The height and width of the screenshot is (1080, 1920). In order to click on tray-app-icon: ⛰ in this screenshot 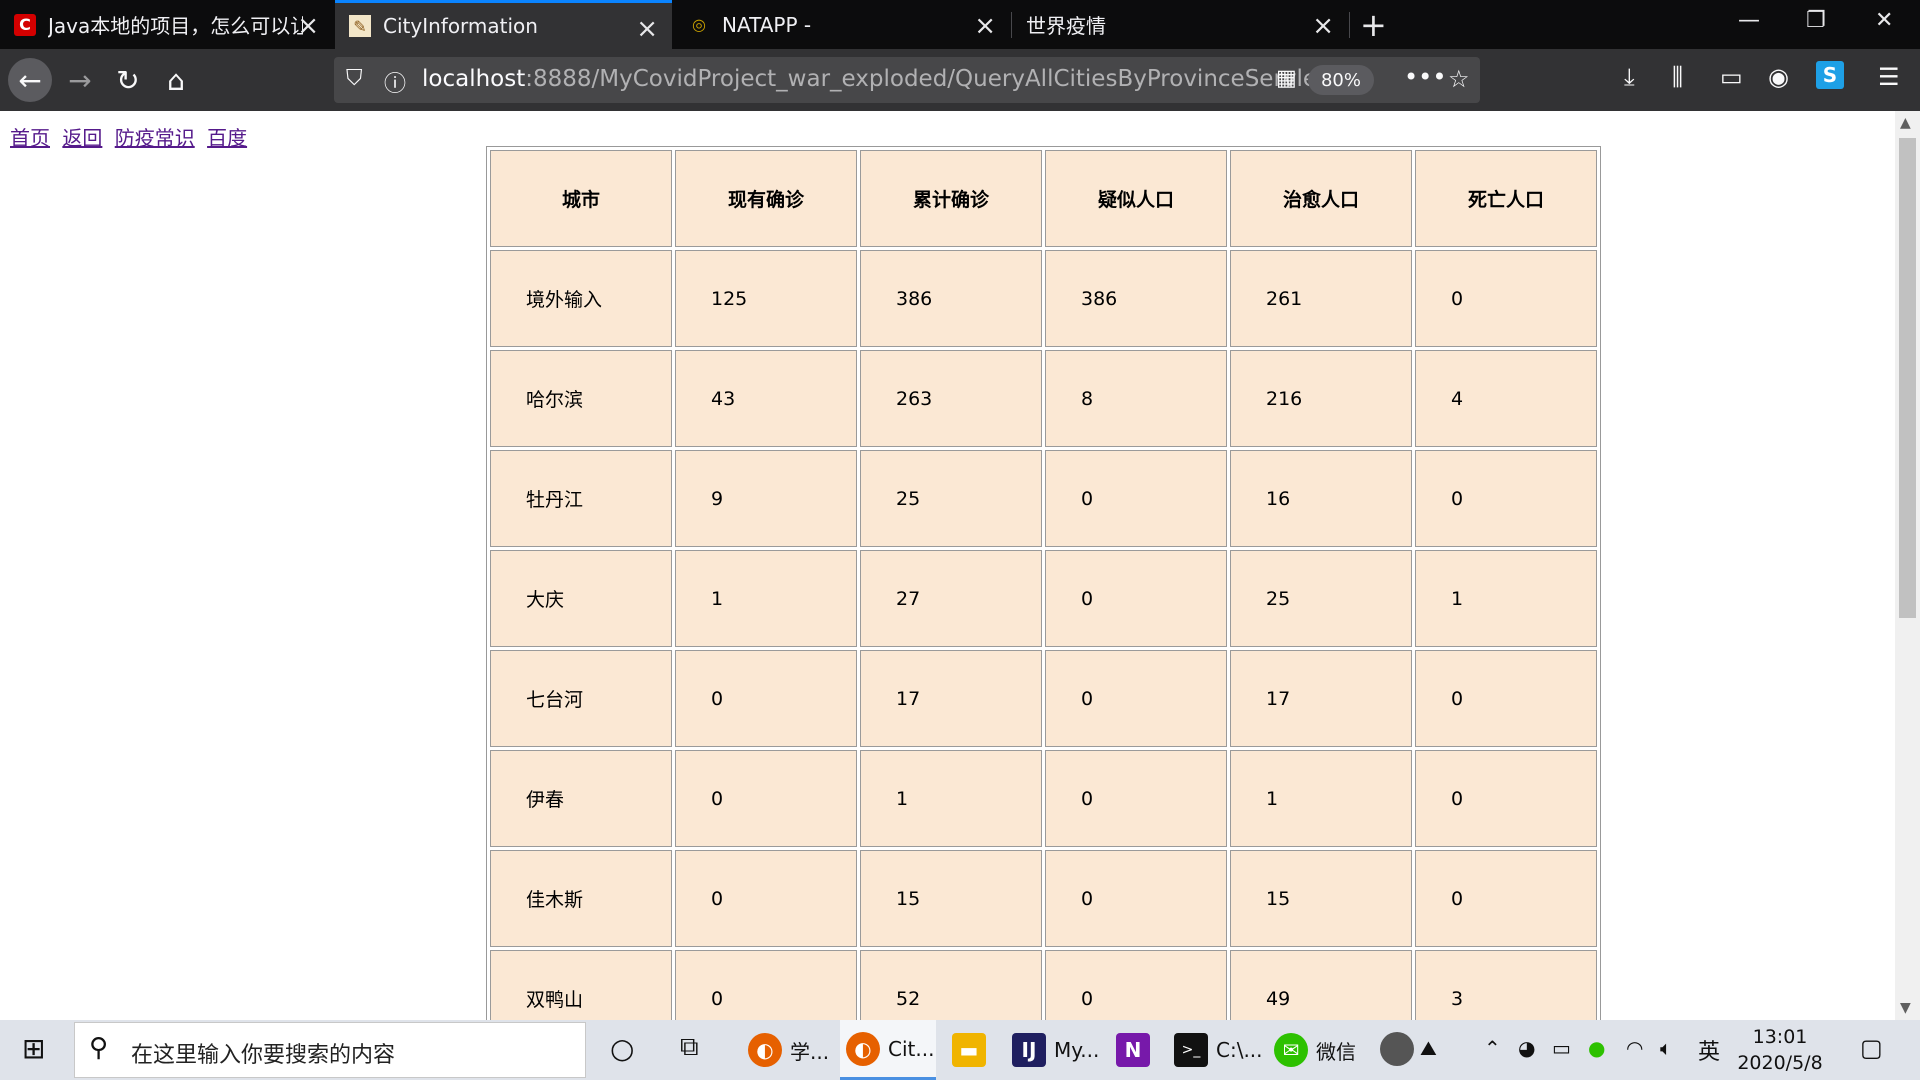, I will do `click(1428, 1048)`.